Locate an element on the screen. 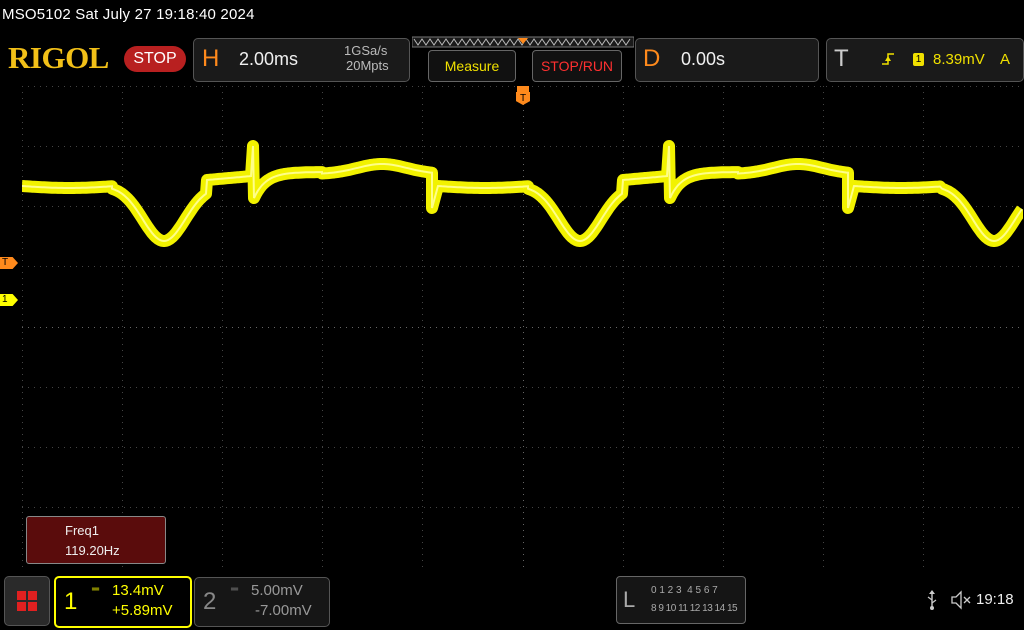 The image size is (1024, 630). channel2-panel: 2 ═ 5.00mV -7.00mV is located at coordinates (262, 602).